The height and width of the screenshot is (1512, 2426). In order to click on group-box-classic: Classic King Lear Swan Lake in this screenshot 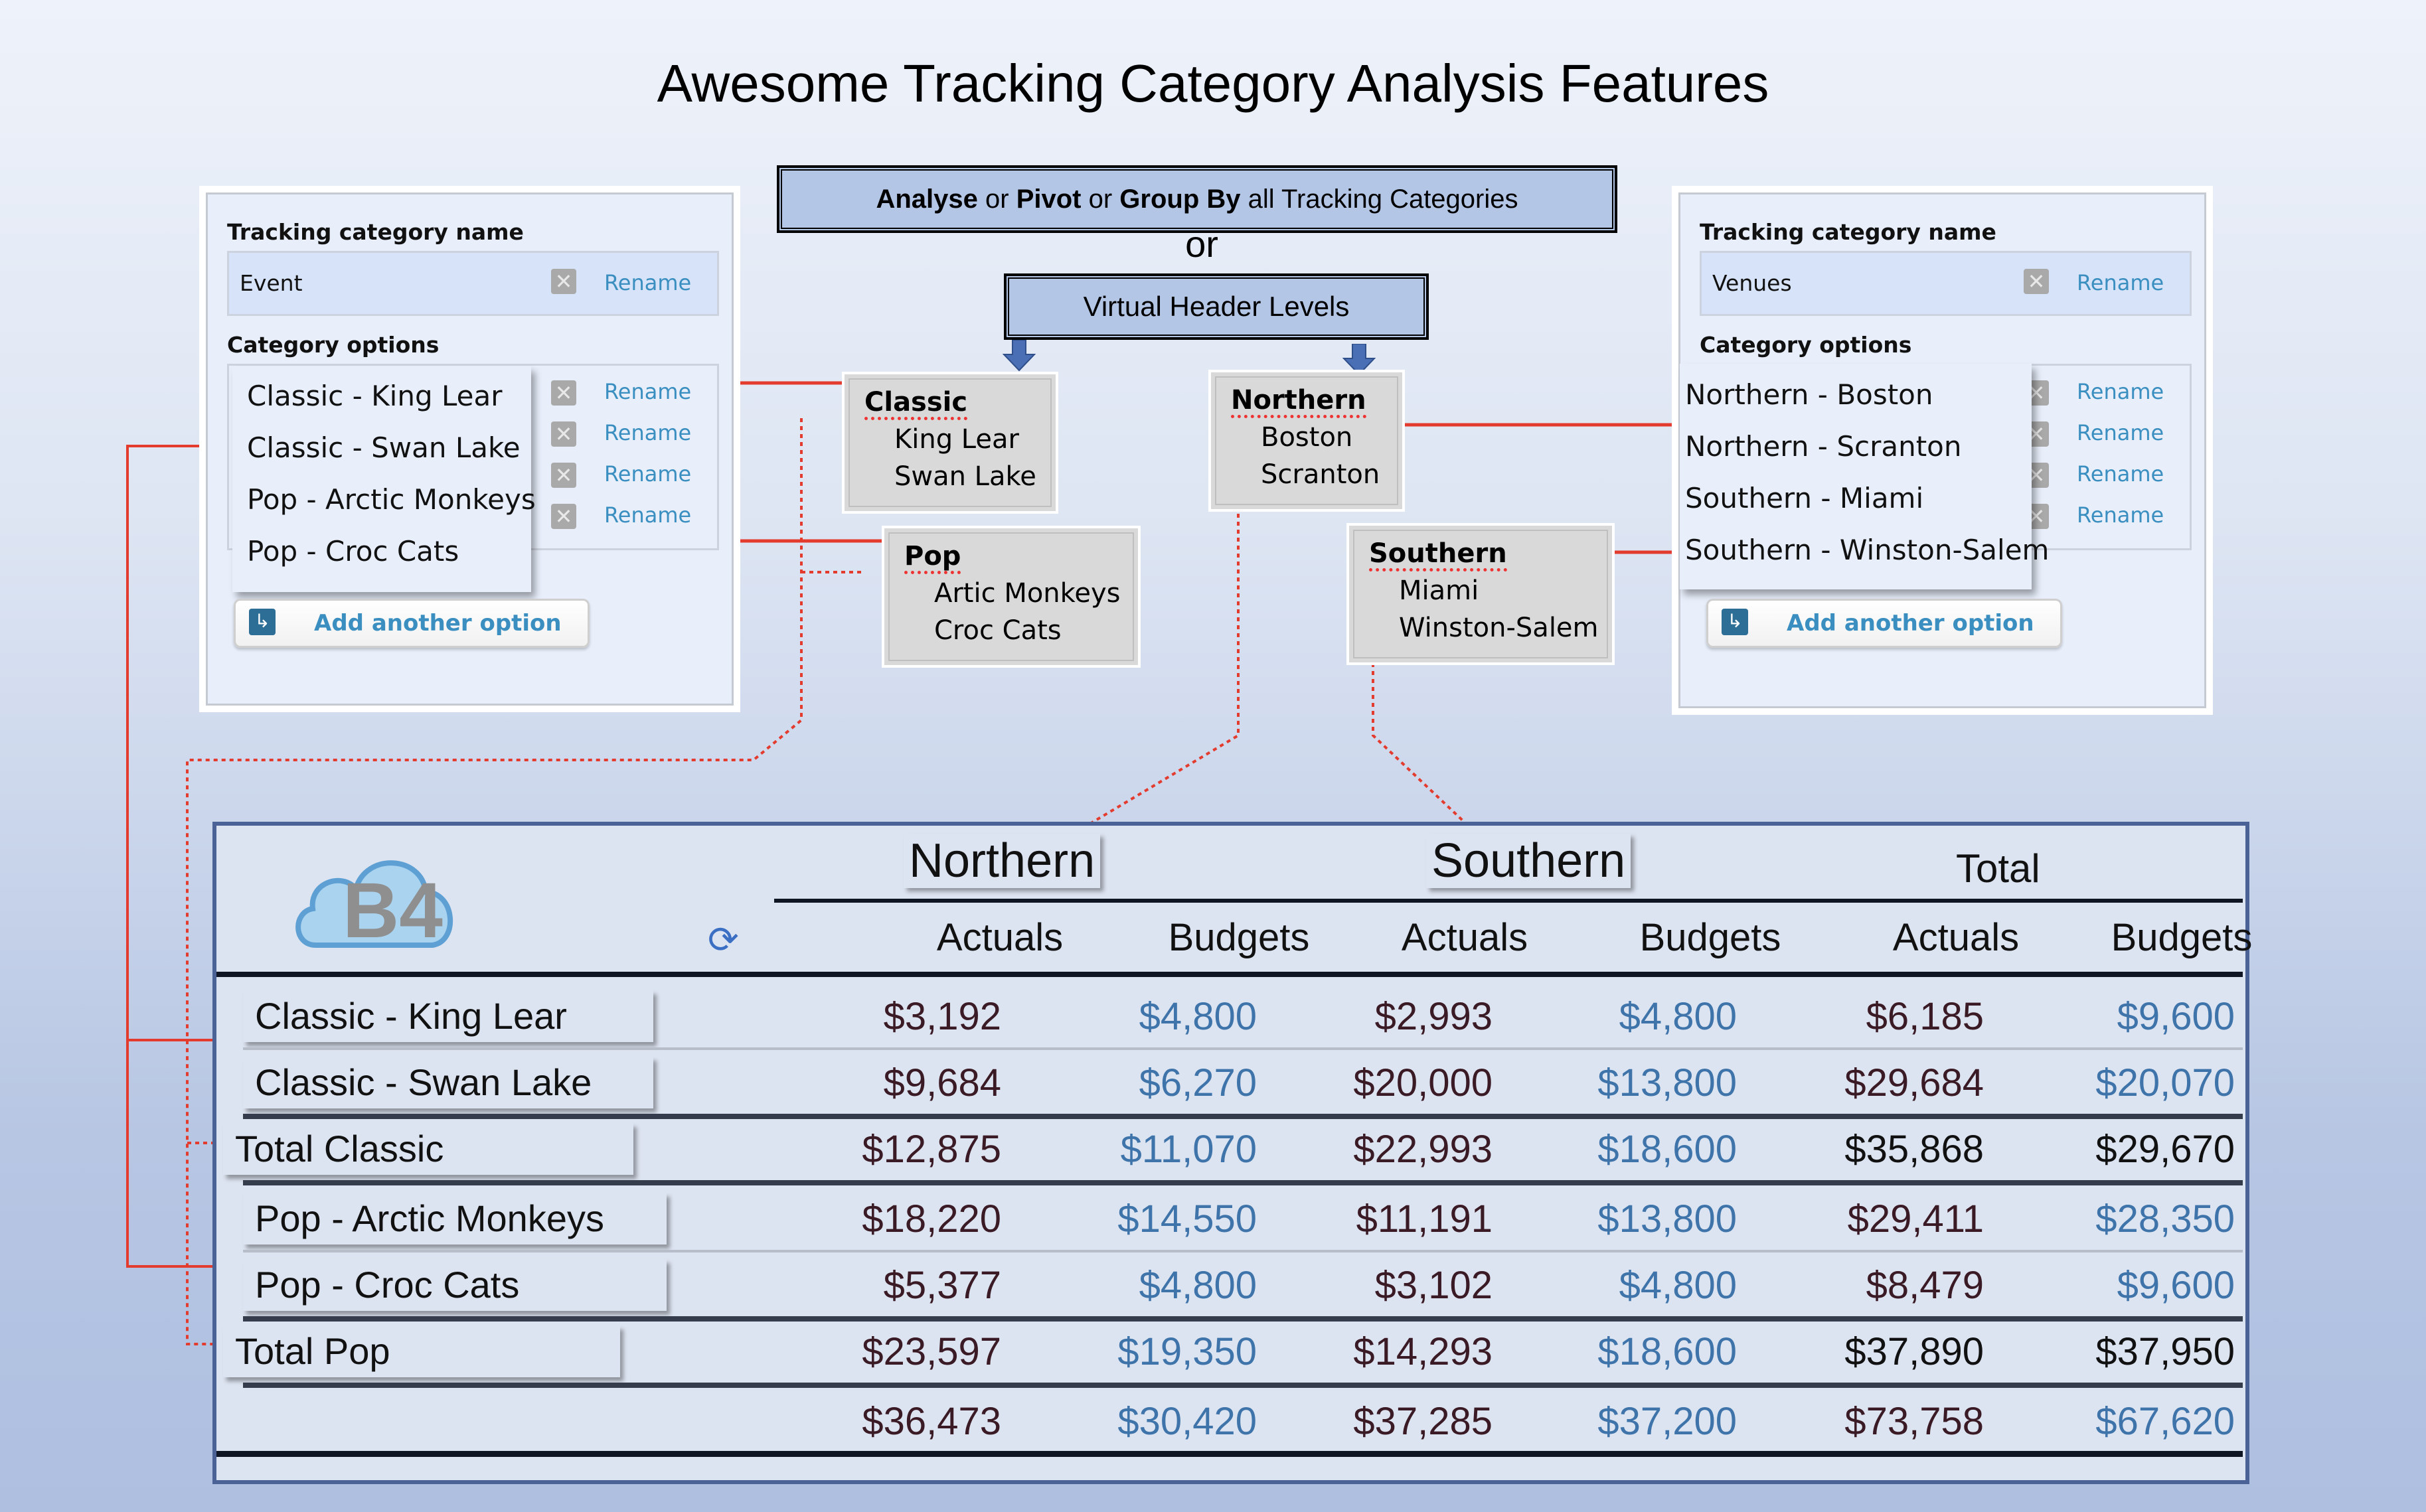, I will do `click(950, 443)`.